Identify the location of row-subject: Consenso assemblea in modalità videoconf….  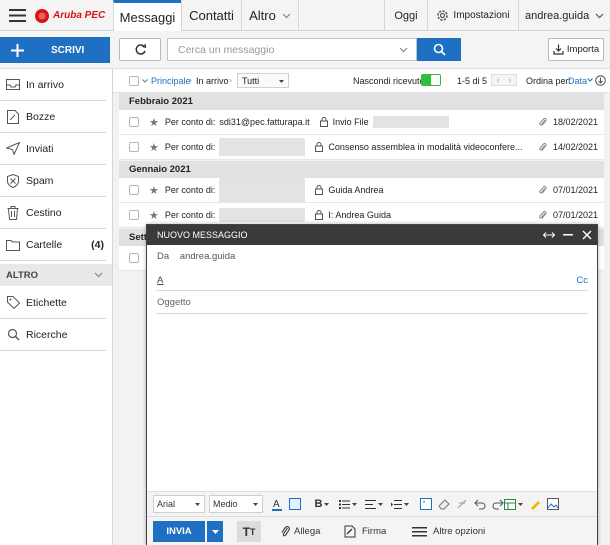
(425, 147).